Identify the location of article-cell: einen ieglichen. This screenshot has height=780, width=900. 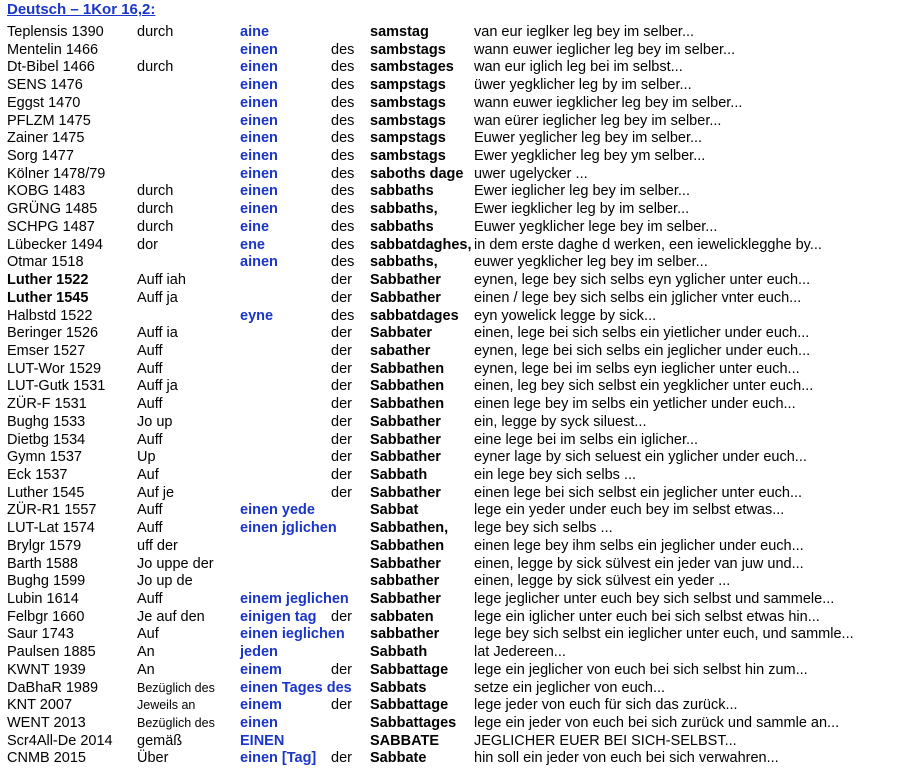
(292, 634).